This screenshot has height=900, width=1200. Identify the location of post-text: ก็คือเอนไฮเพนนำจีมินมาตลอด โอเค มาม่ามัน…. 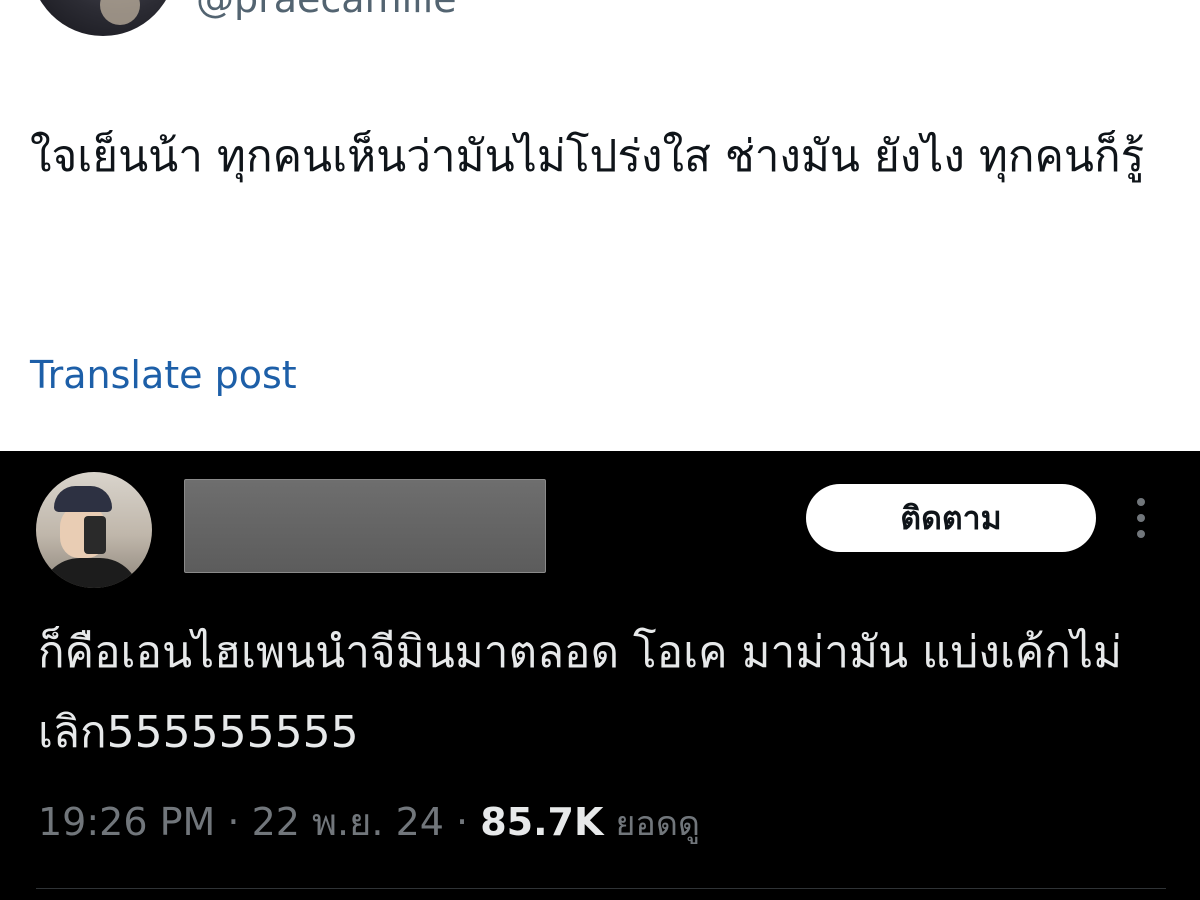
(580, 692).